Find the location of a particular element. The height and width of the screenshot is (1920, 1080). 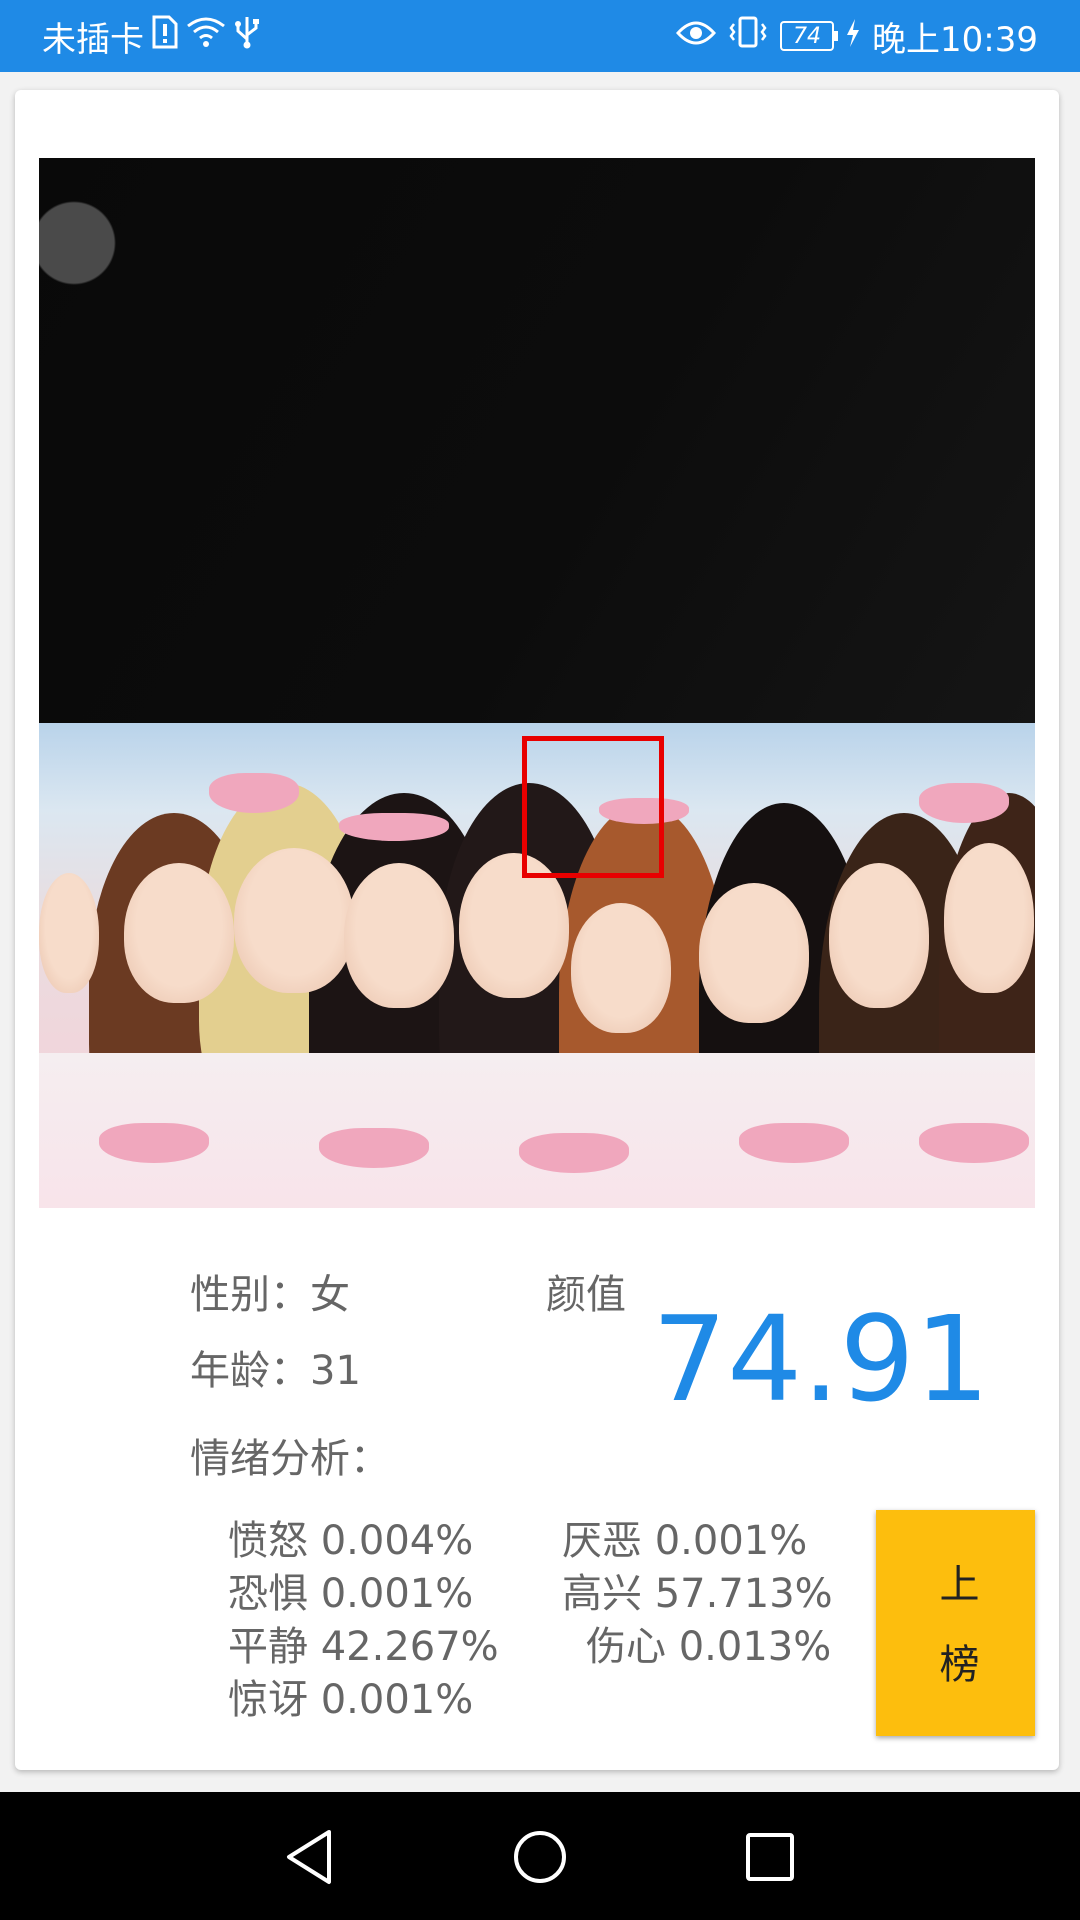

gender-value: 女 is located at coordinates (330, 1295).